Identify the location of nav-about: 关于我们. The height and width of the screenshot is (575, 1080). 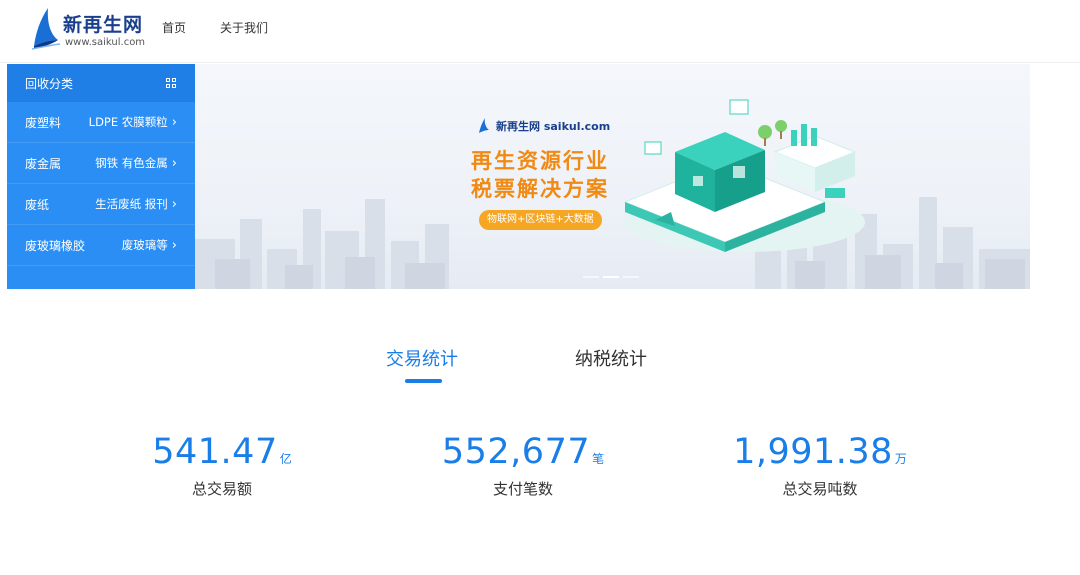
(244, 27).